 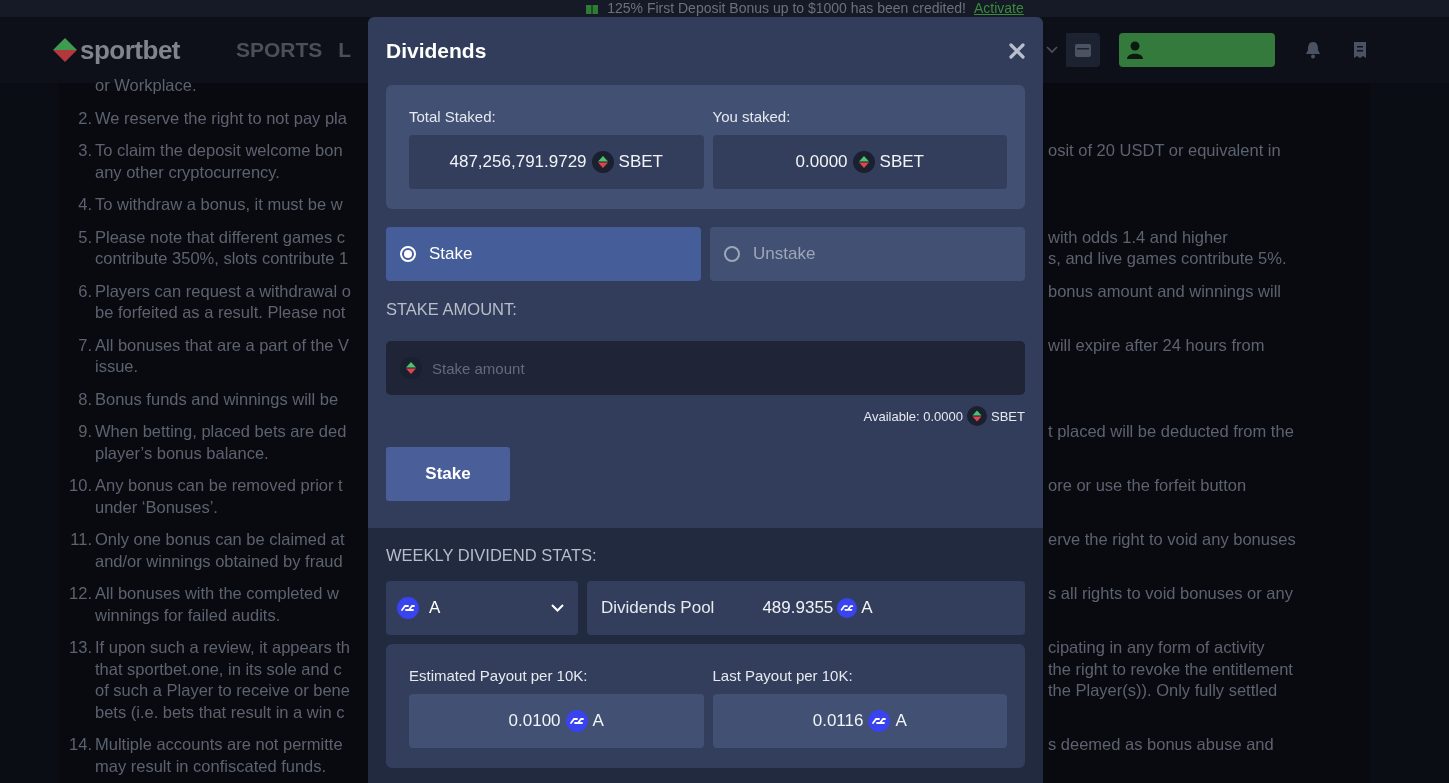 What do you see at coordinates (223, 690) in the screenshot?
I see `terms-text: of such a Player to receive or bene` at bounding box center [223, 690].